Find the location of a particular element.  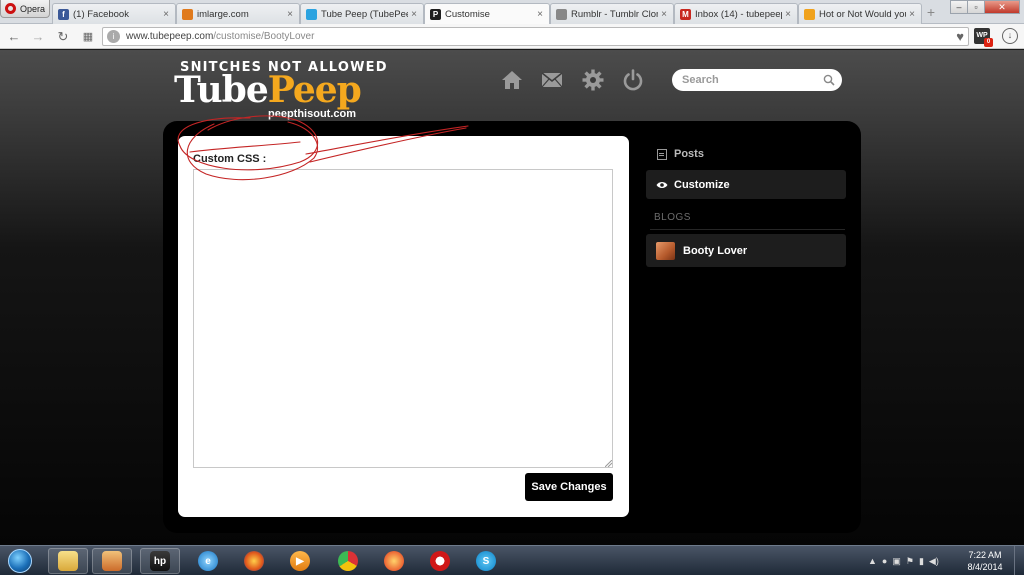

hp-icon: hp is located at coordinates (160, 561).